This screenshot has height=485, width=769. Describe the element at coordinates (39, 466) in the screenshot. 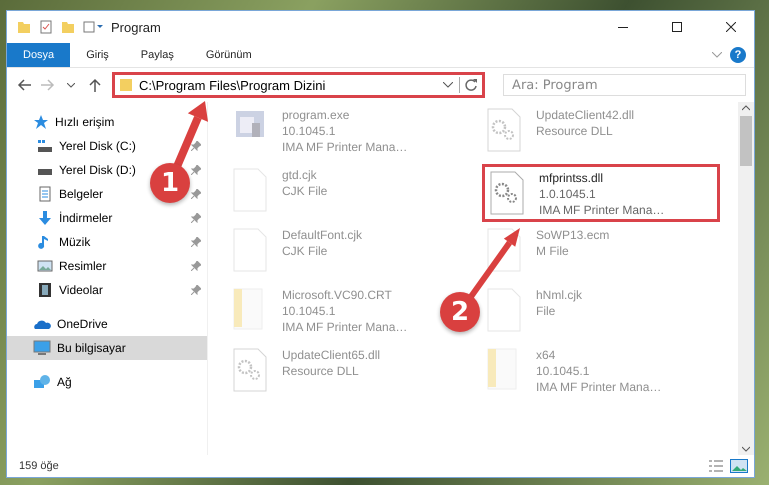

I see `item-count: 159 öğe` at that location.